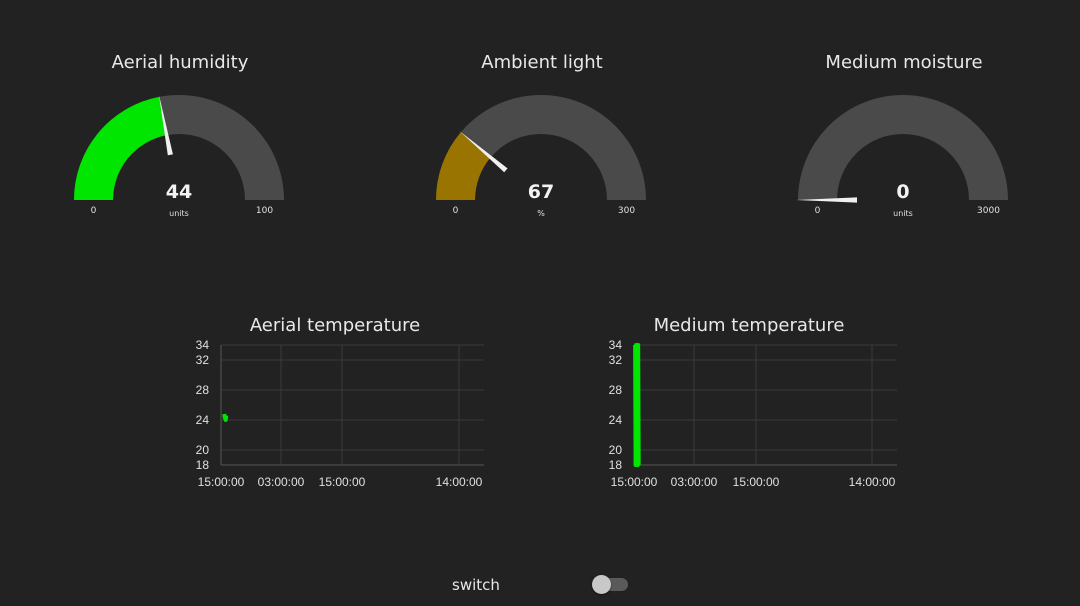 The width and height of the screenshot is (1080, 606). What do you see at coordinates (601, 584) in the screenshot?
I see `switch-knob` at bounding box center [601, 584].